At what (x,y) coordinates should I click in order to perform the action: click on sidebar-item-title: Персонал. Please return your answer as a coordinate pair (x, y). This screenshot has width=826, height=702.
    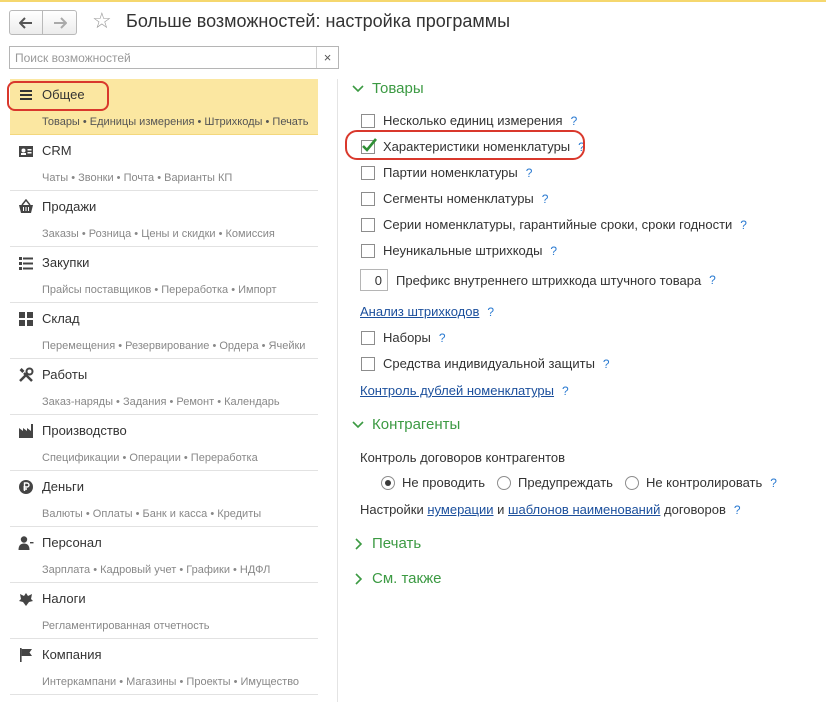
    Looking at the image, I should click on (72, 542).